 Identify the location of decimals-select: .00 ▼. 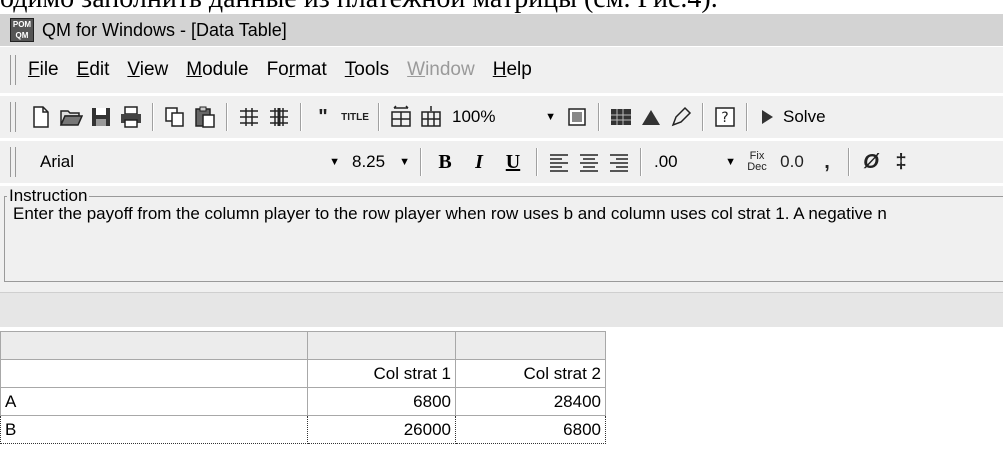
(695, 162).